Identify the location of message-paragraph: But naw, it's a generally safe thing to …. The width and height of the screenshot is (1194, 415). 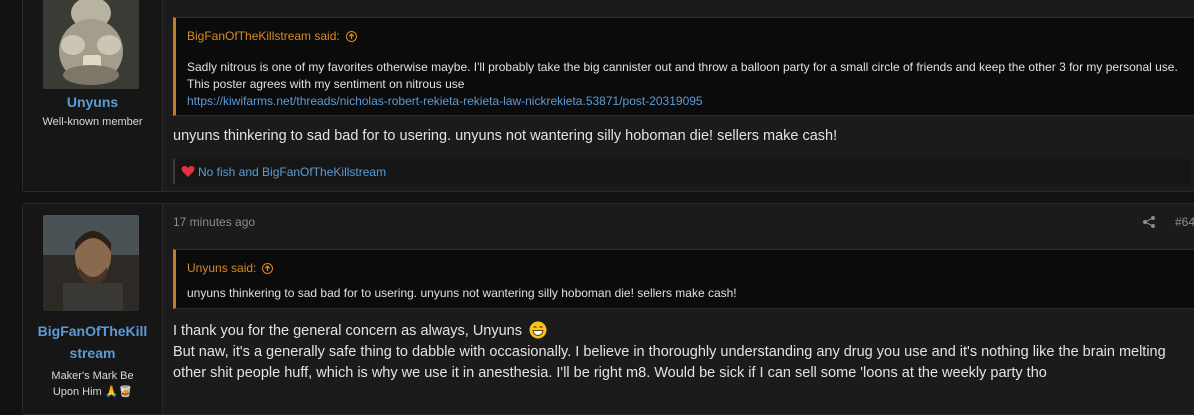
(669, 362).